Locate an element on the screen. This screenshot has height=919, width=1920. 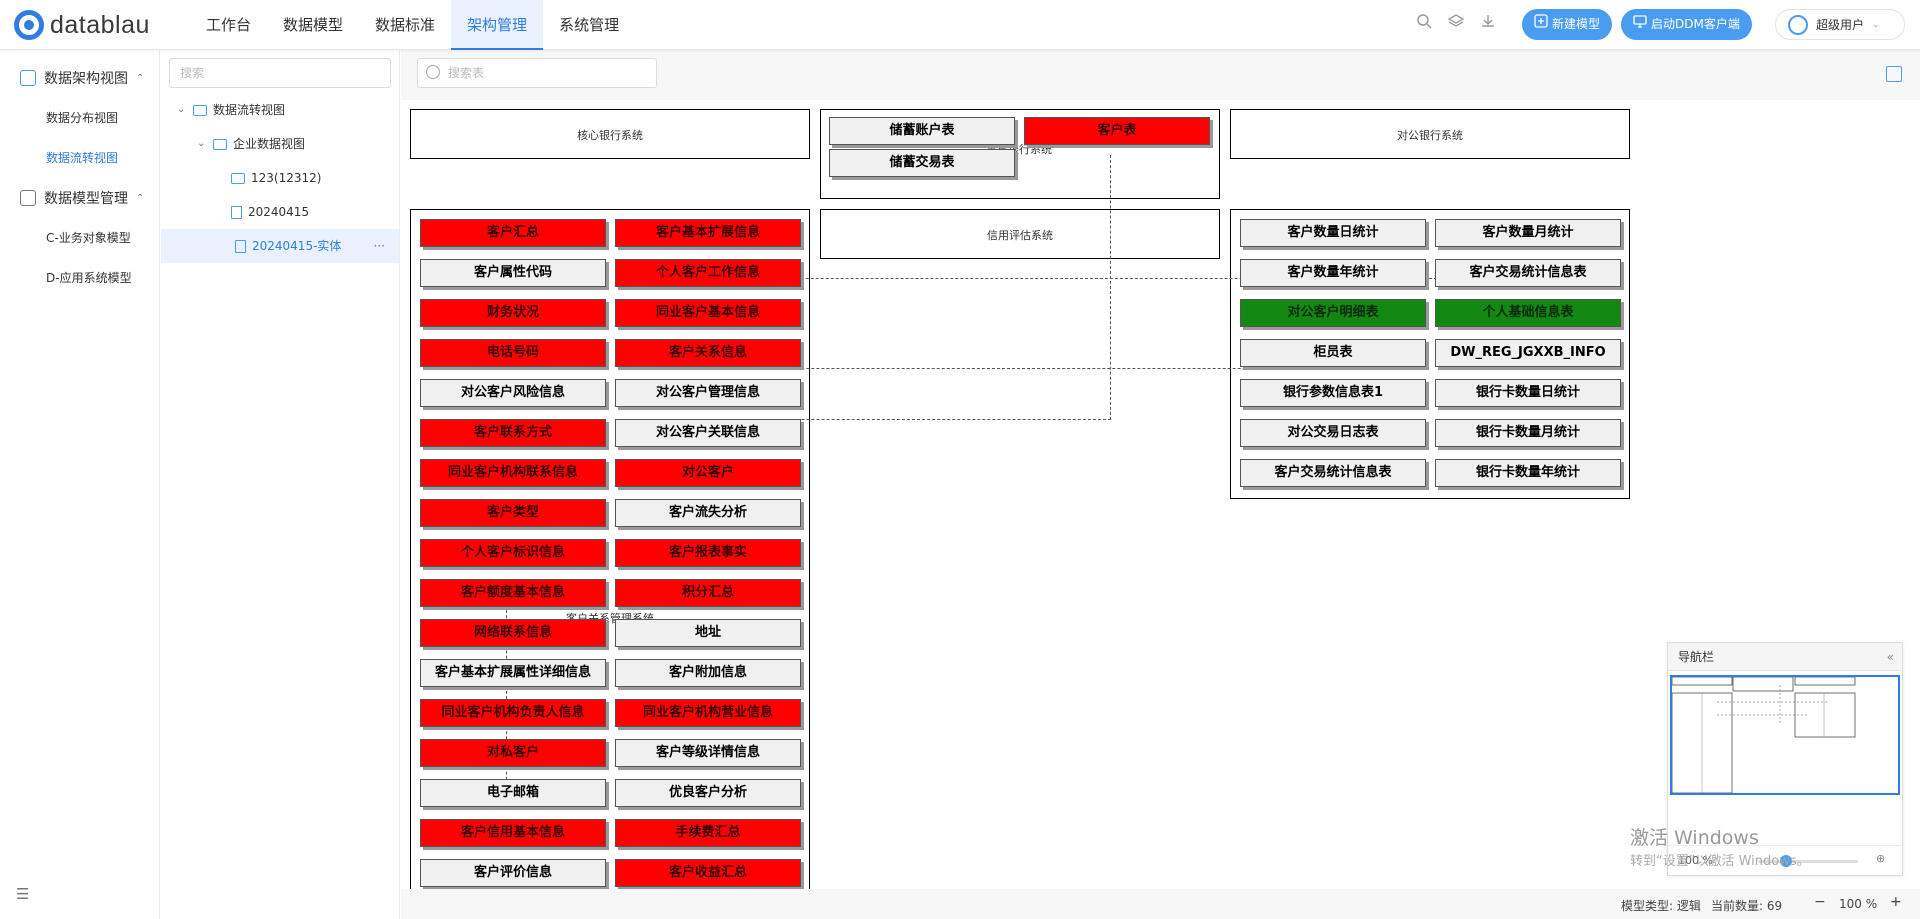
search-icon is located at coordinates (1424, 22).